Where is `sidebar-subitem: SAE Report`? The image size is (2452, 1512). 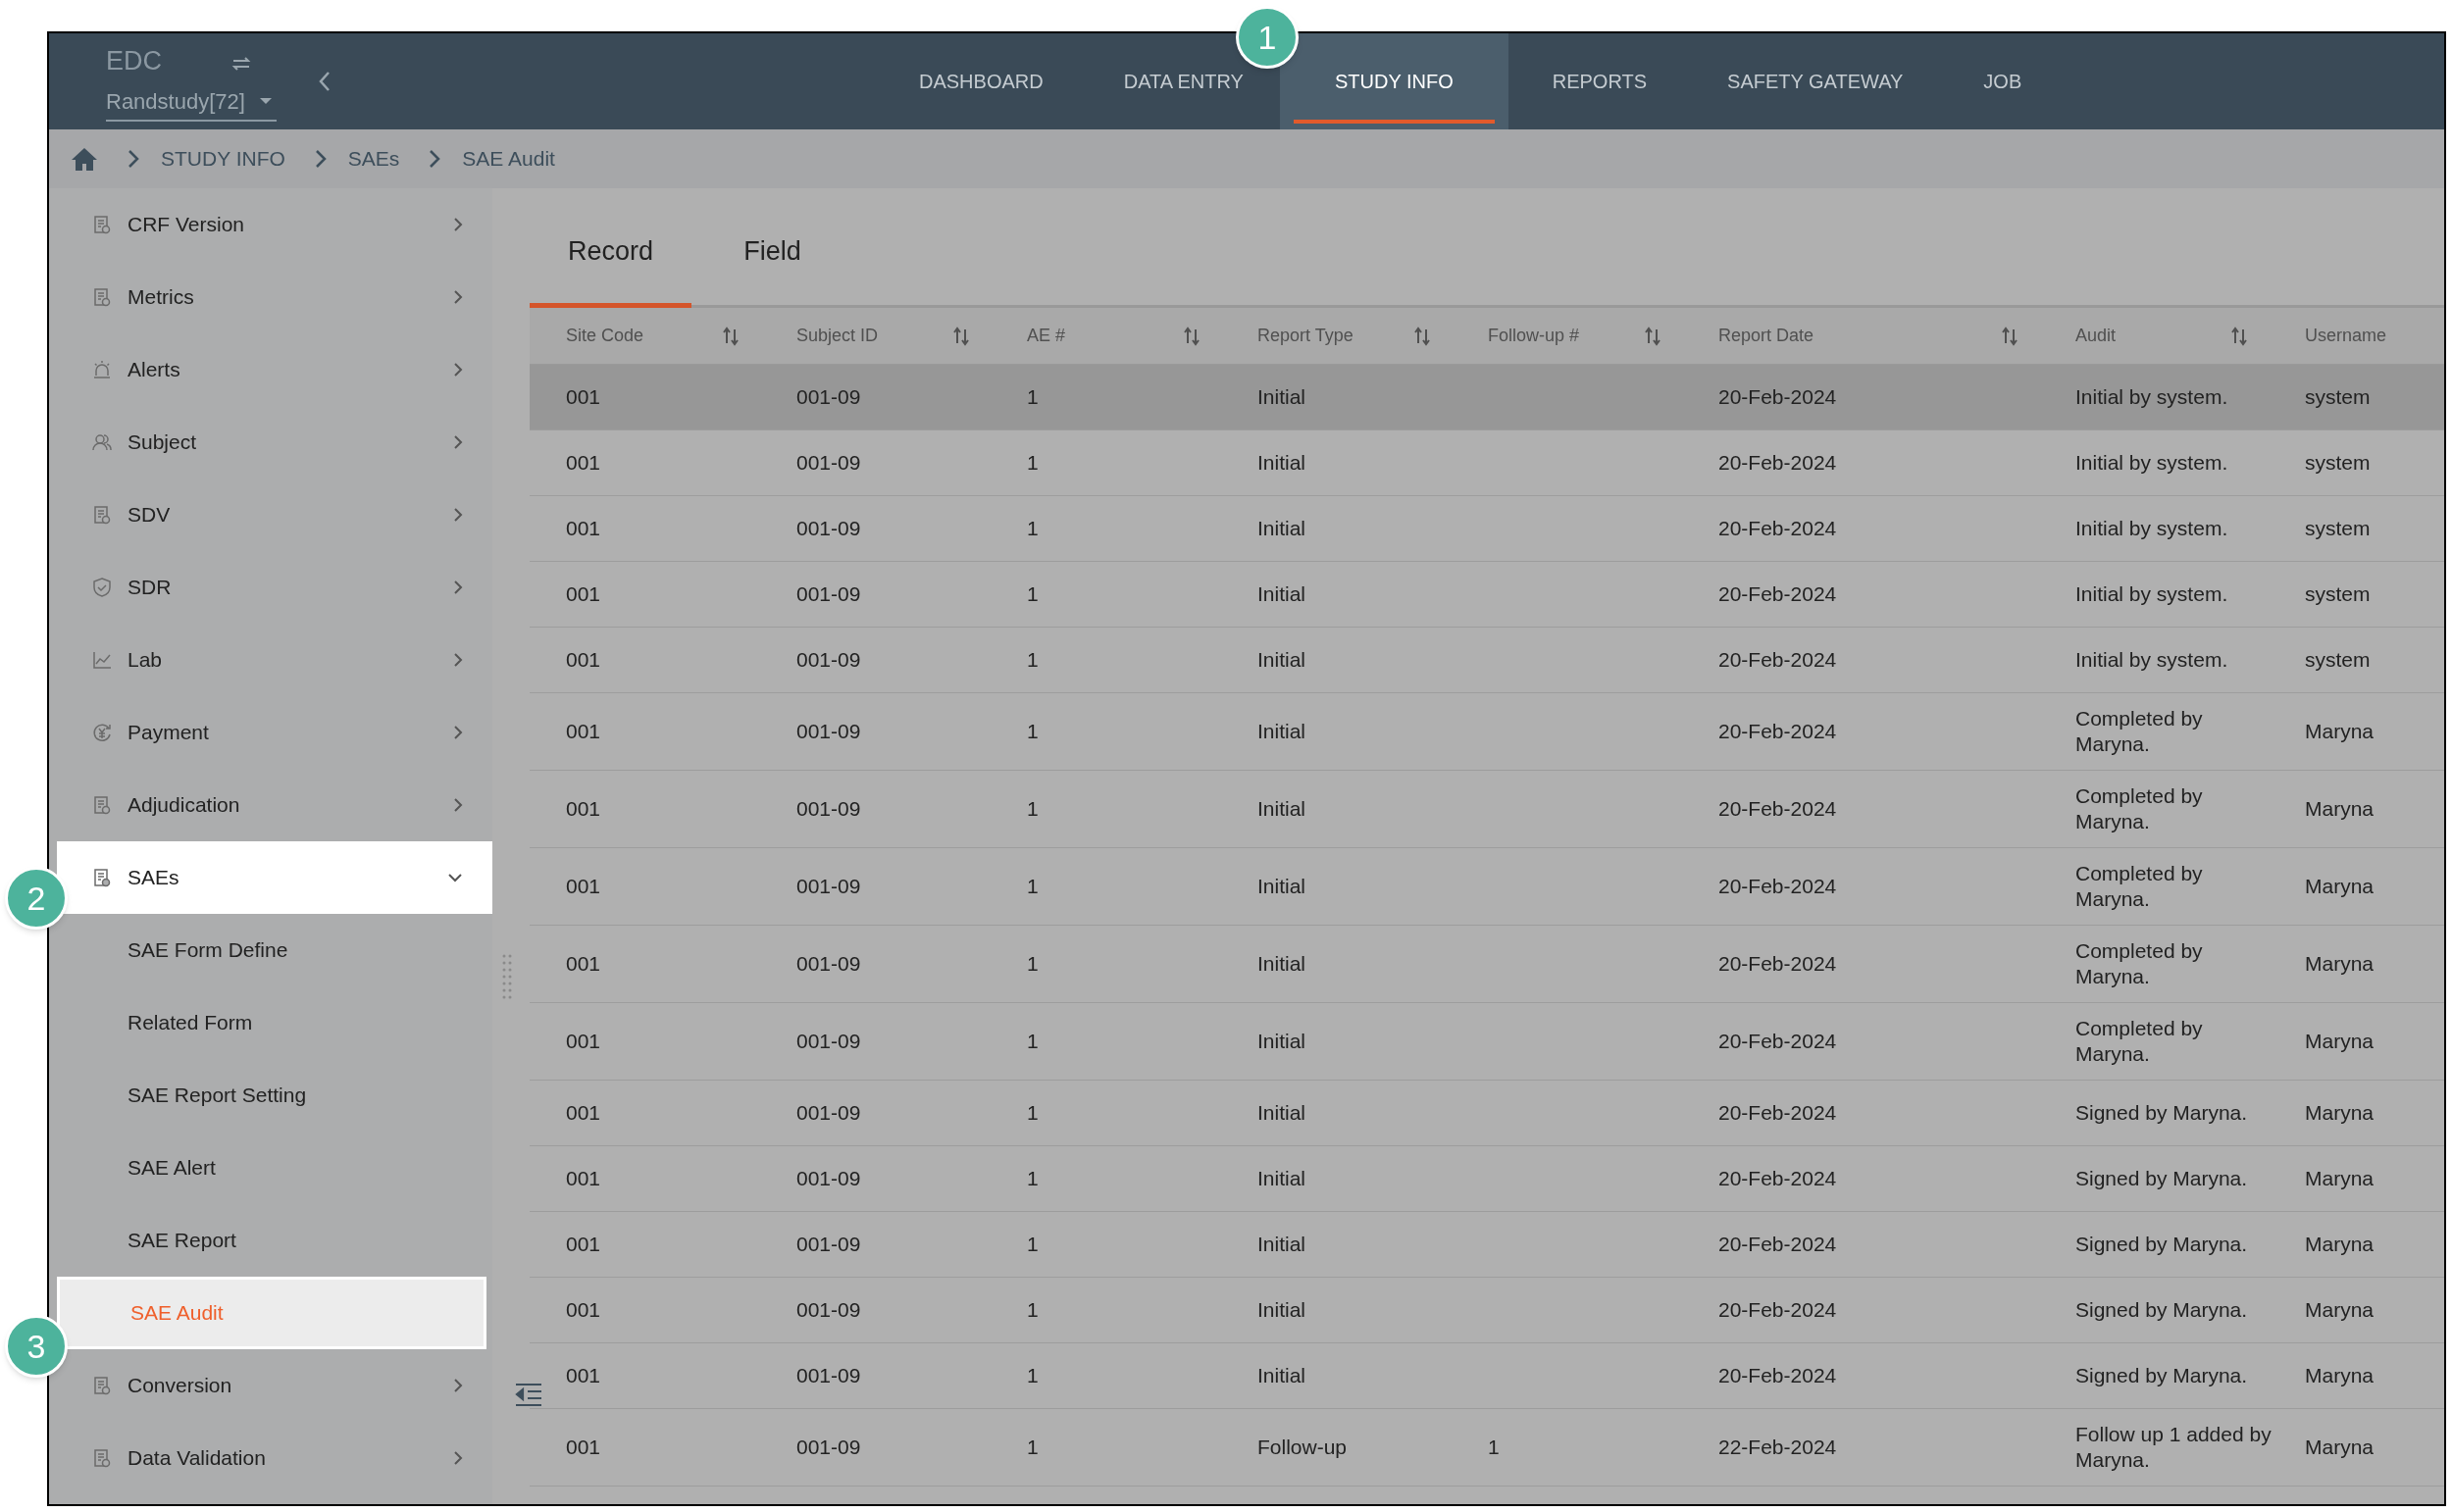
sidebar-subitem: SAE Report is located at coordinates (271, 1240).